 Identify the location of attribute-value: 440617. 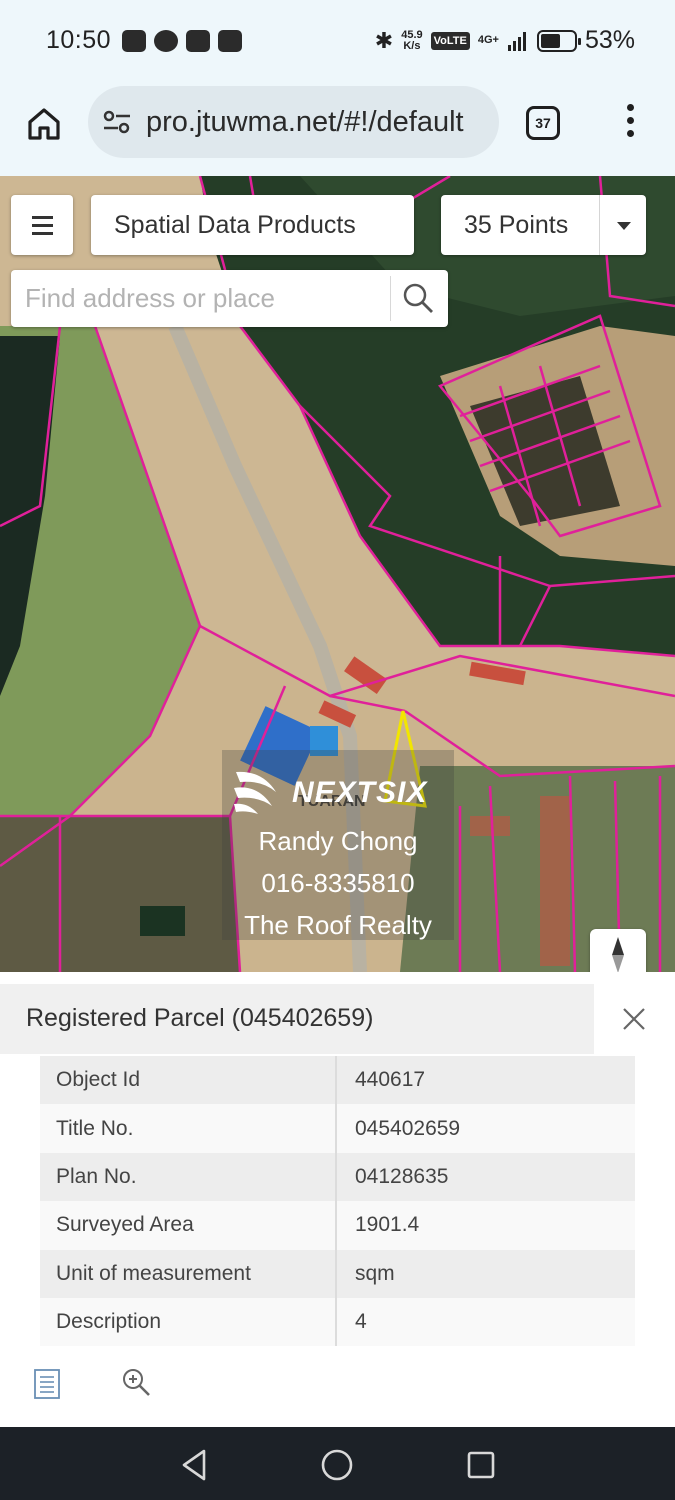
(485, 1080).